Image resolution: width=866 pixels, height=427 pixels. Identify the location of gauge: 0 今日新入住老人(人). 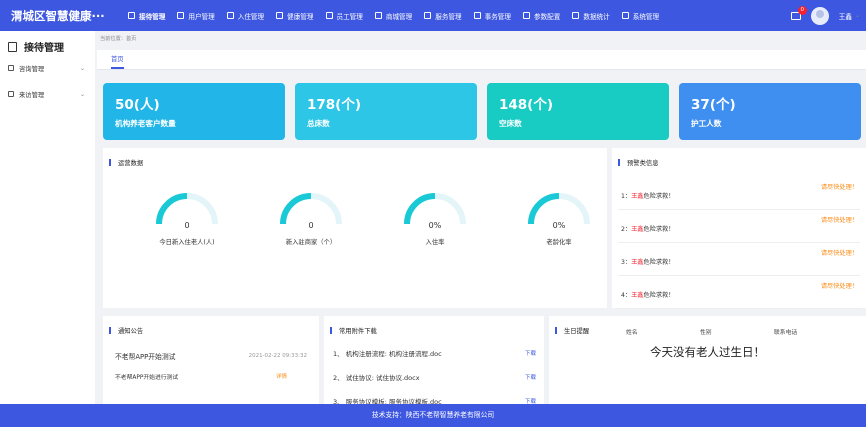
(187, 218).